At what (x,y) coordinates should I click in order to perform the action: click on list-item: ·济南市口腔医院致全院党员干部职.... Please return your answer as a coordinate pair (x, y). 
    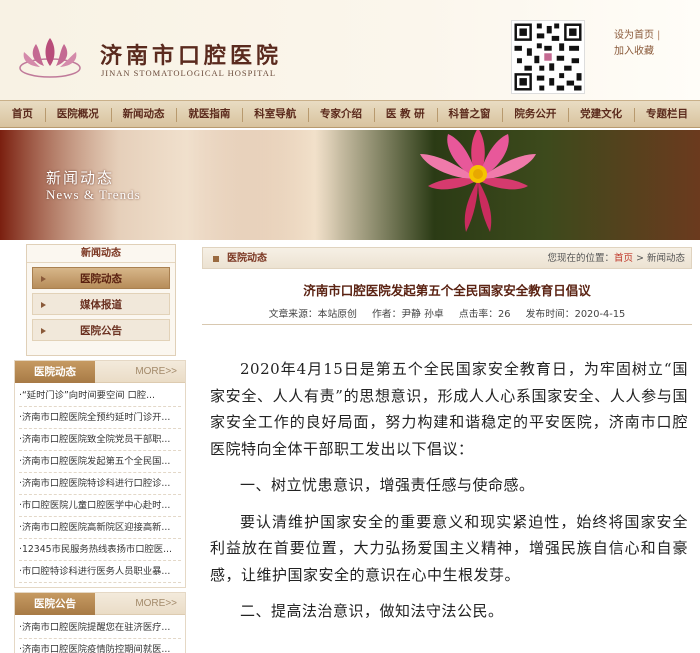
    Looking at the image, I should click on (100, 440).